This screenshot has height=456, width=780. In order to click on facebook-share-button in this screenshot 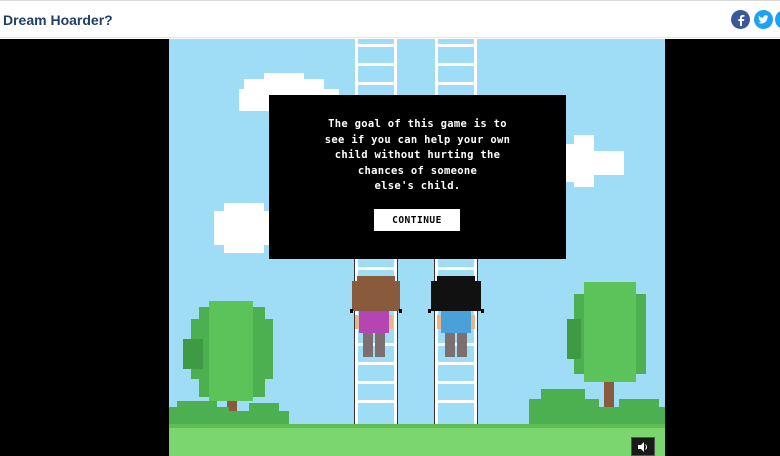, I will do `click(740, 19)`.